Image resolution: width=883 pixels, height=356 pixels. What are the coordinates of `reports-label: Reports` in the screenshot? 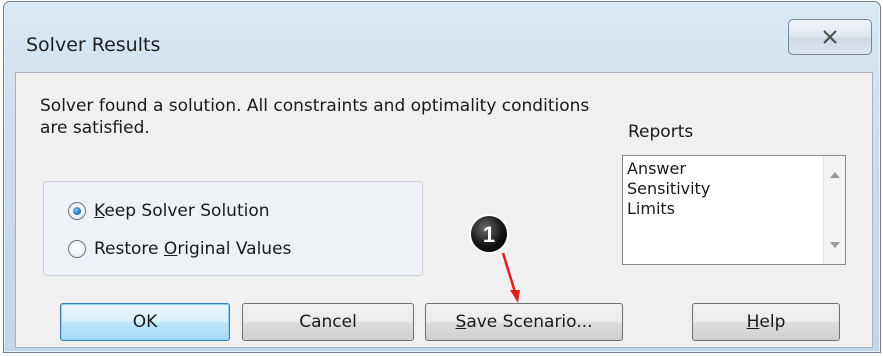 It's located at (661, 132).